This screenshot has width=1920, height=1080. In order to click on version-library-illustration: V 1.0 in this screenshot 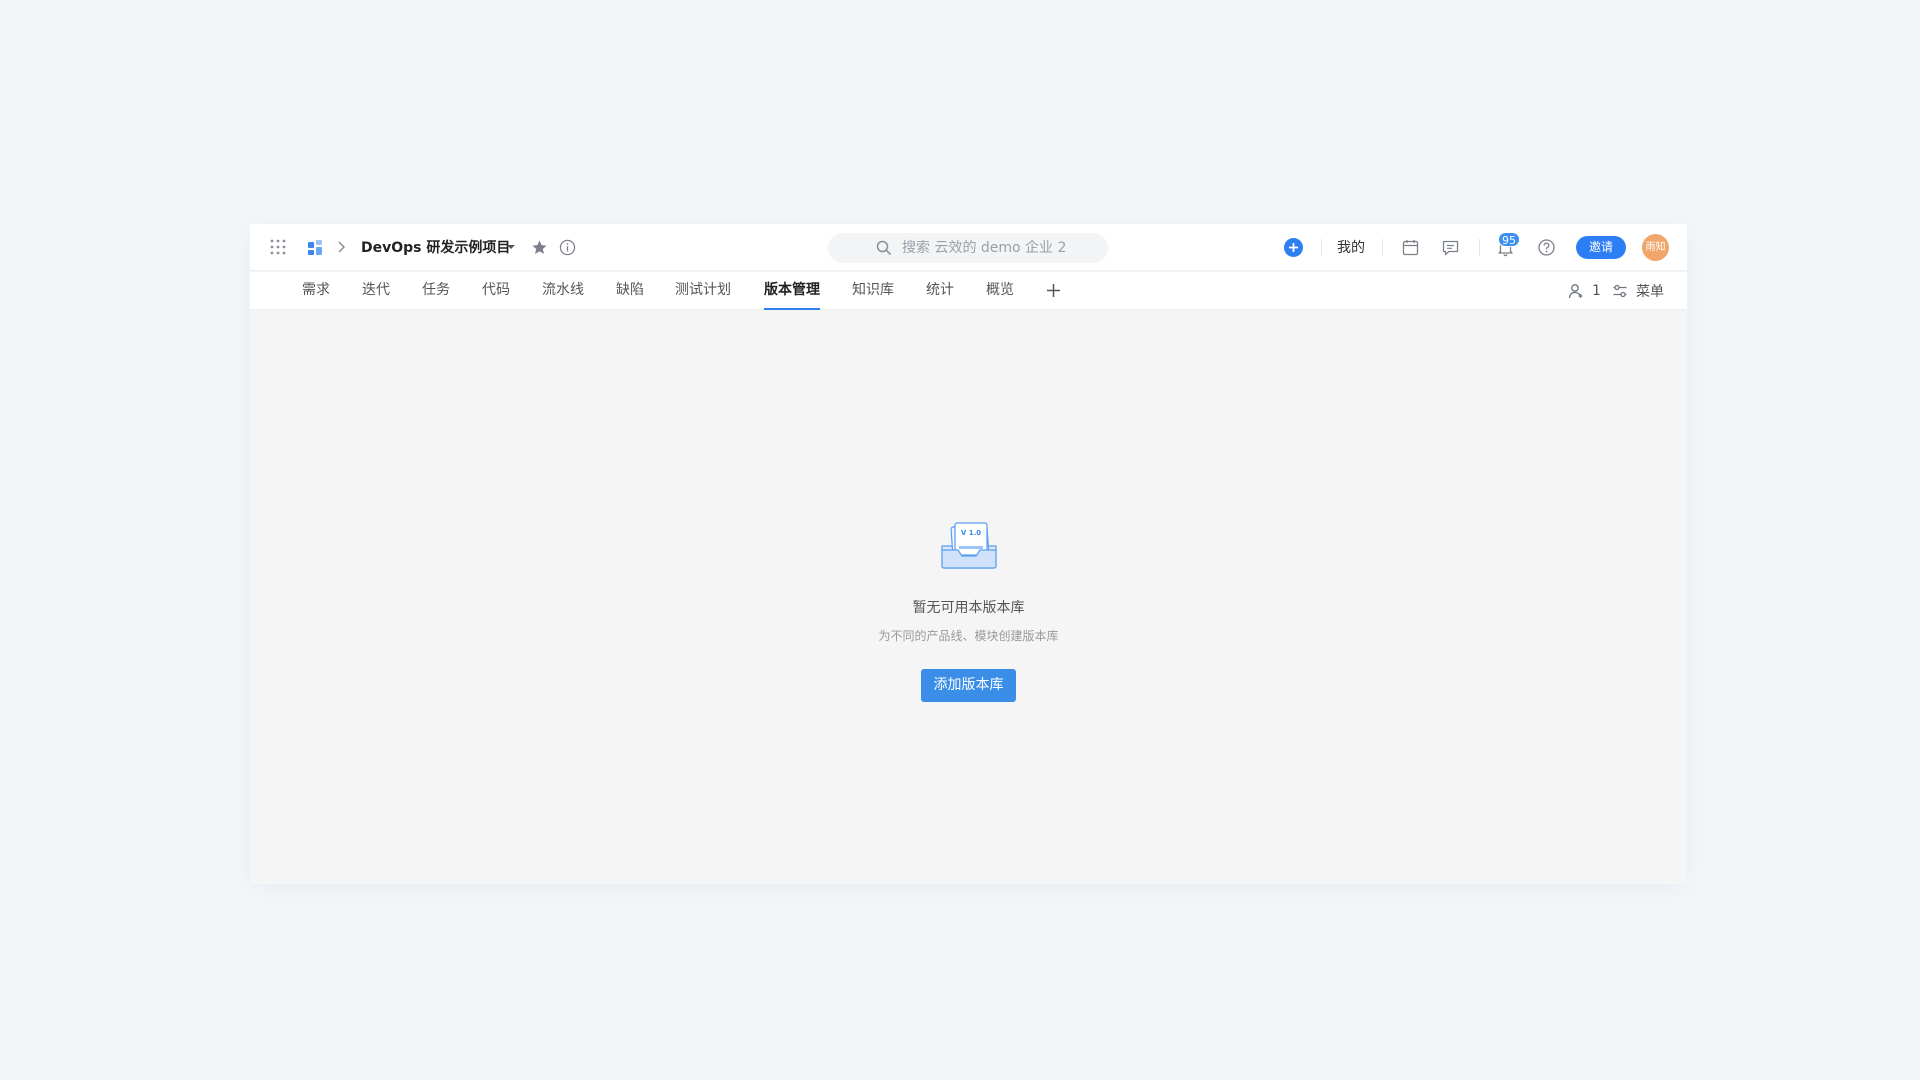, I will do `click(969, 545)`.